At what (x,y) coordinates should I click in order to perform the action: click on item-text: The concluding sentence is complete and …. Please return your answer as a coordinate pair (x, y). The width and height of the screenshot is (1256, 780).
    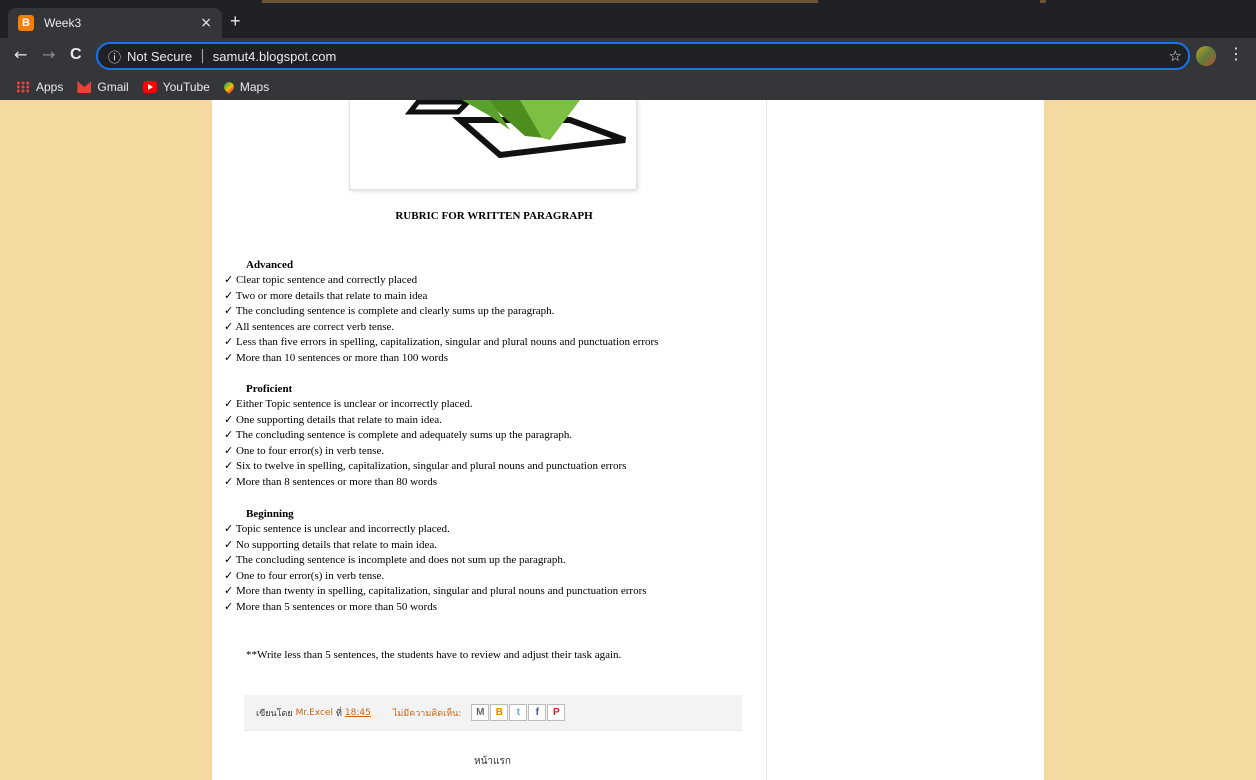
    Looking at the image, I should click on (404, 435).